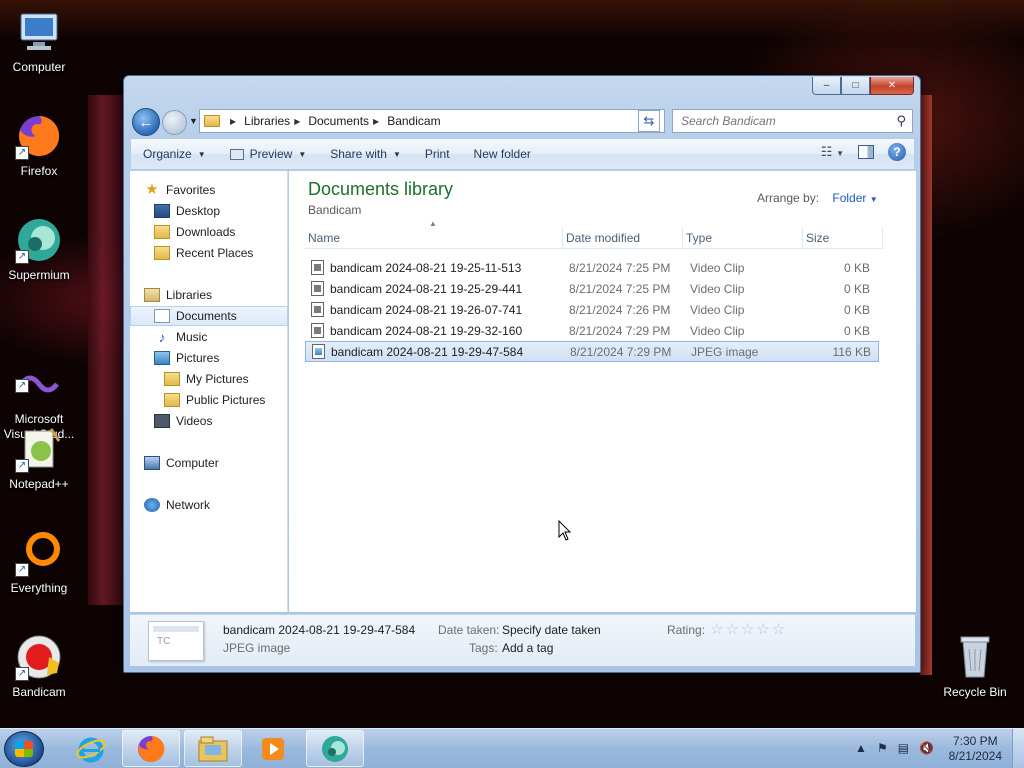 The image size is (1024, 768). What do you see at coordinates (748, 629) in the screenshot?
I see `rating-stars: ☆☆☆☆☆` at bounding box center [748, 629].